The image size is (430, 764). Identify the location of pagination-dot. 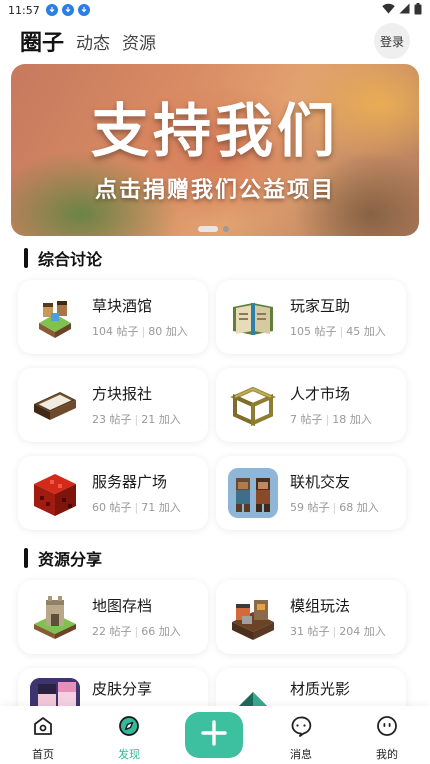
(226, 229).